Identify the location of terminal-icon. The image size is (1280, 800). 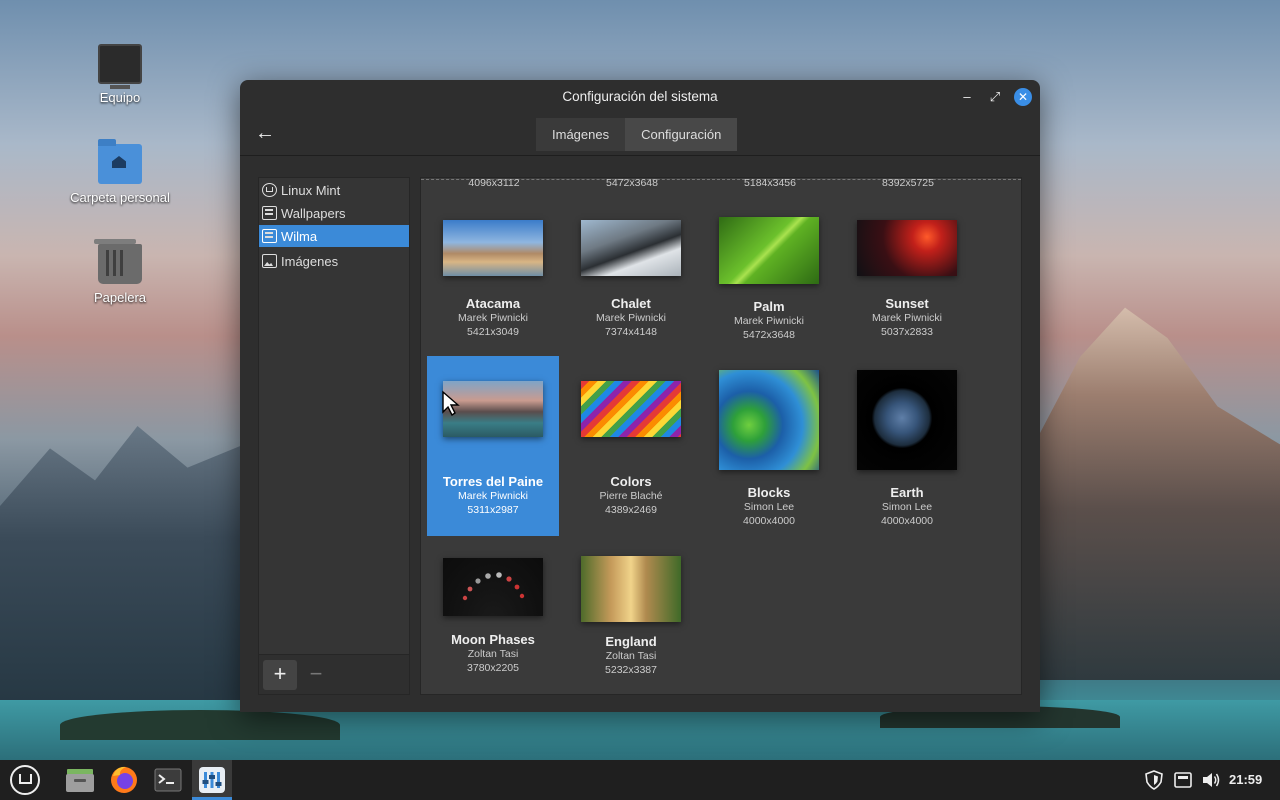
(168, 780).